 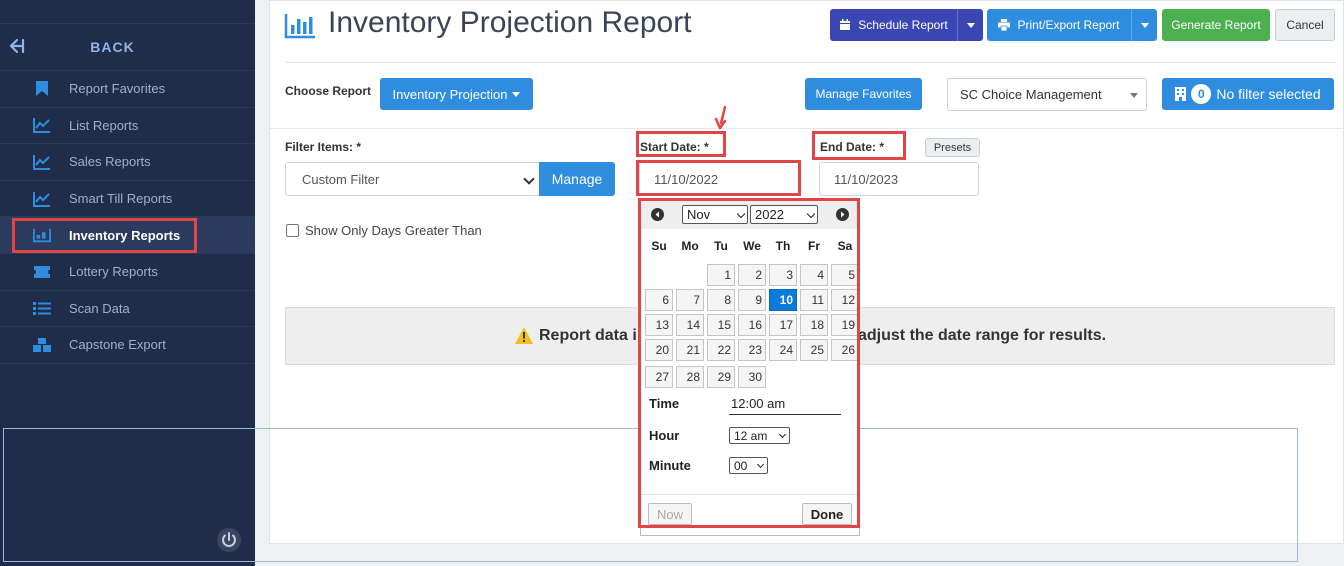 What do you see at coordinates (784, 214) in the screenshot?
I see `year-select: 2022` at bounding box center [784, 214].